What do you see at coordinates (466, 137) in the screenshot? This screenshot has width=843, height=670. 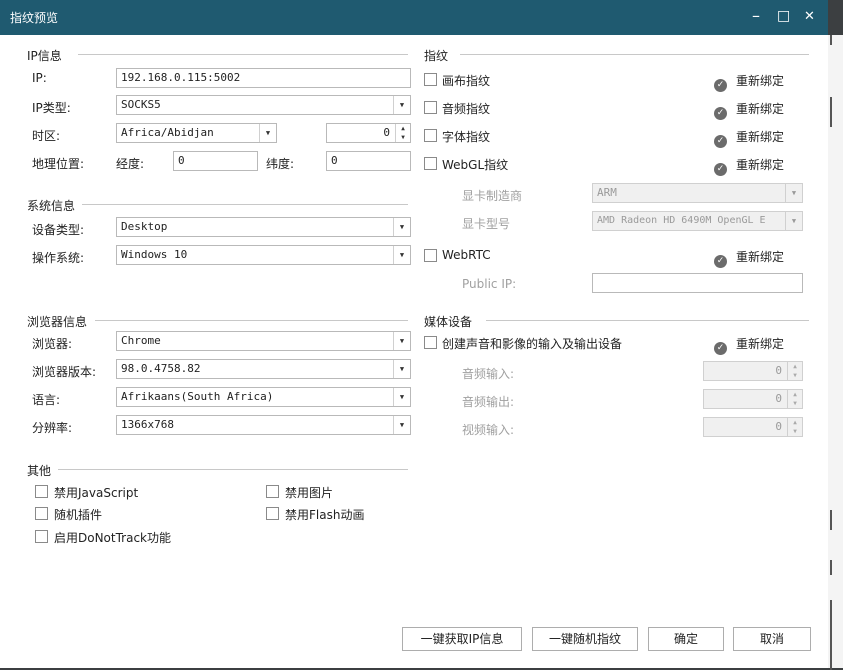 I see `font-fp-label: 字体指纹` at bounding box center [466, 137].